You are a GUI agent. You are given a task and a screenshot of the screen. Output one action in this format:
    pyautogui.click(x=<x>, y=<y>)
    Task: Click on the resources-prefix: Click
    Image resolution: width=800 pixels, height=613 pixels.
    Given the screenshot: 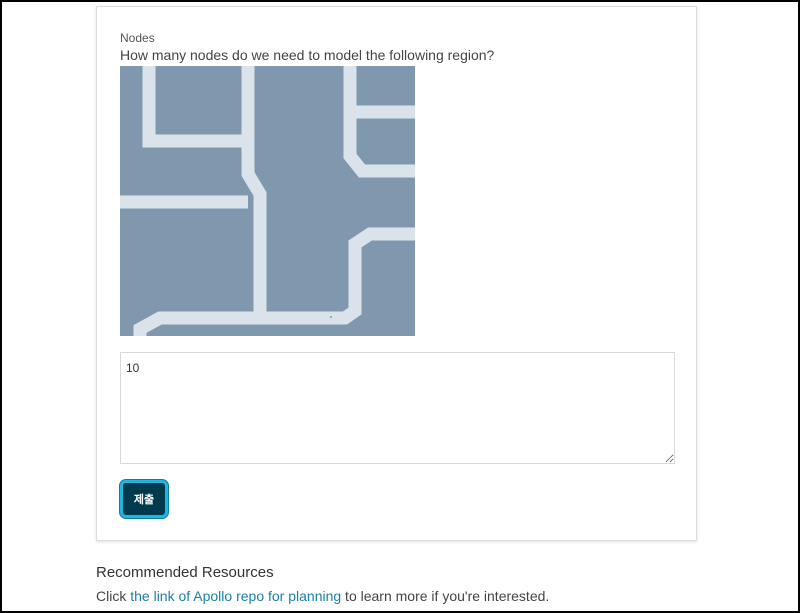 What is the action you would take?
    pyautogui.click(x=113, y=596)
    